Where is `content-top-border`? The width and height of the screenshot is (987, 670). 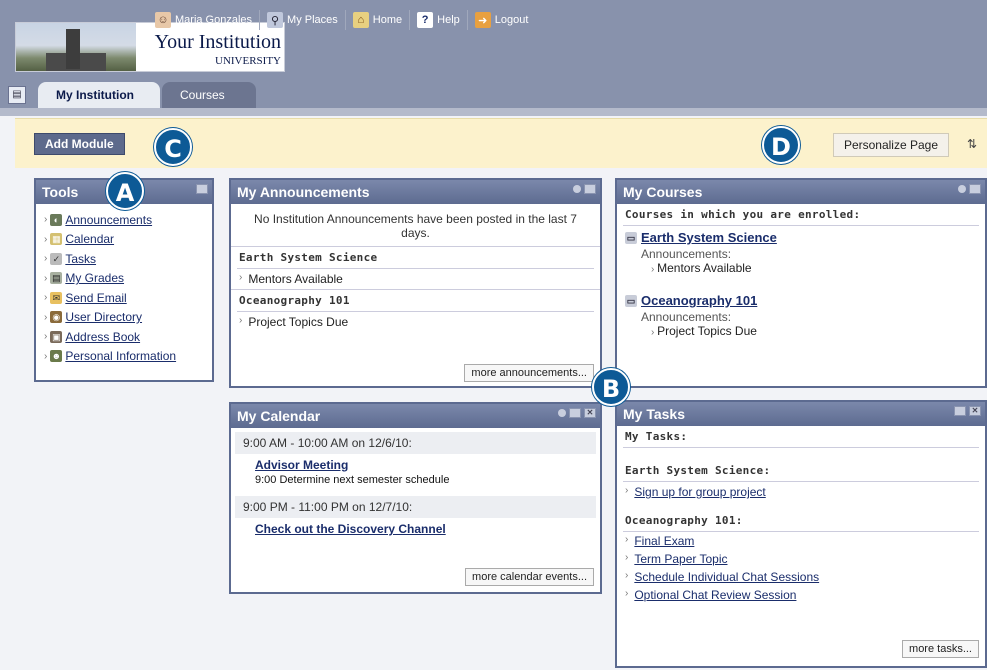
content-top-border is located at coordinates (493, 112).